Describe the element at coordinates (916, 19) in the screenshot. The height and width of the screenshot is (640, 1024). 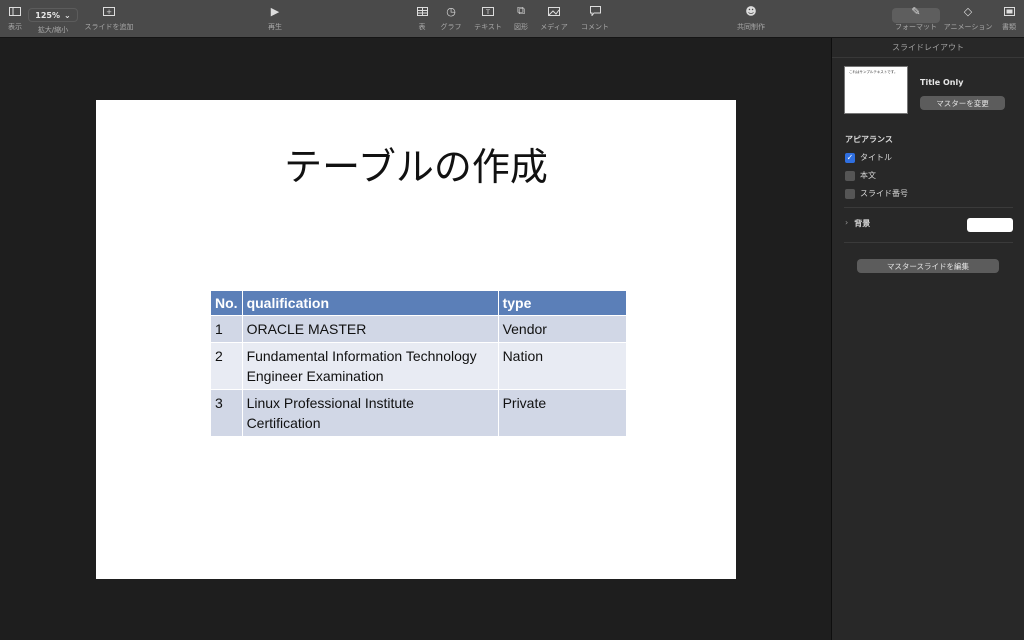
I see `format-button: ✎ フォーマット` at that location.